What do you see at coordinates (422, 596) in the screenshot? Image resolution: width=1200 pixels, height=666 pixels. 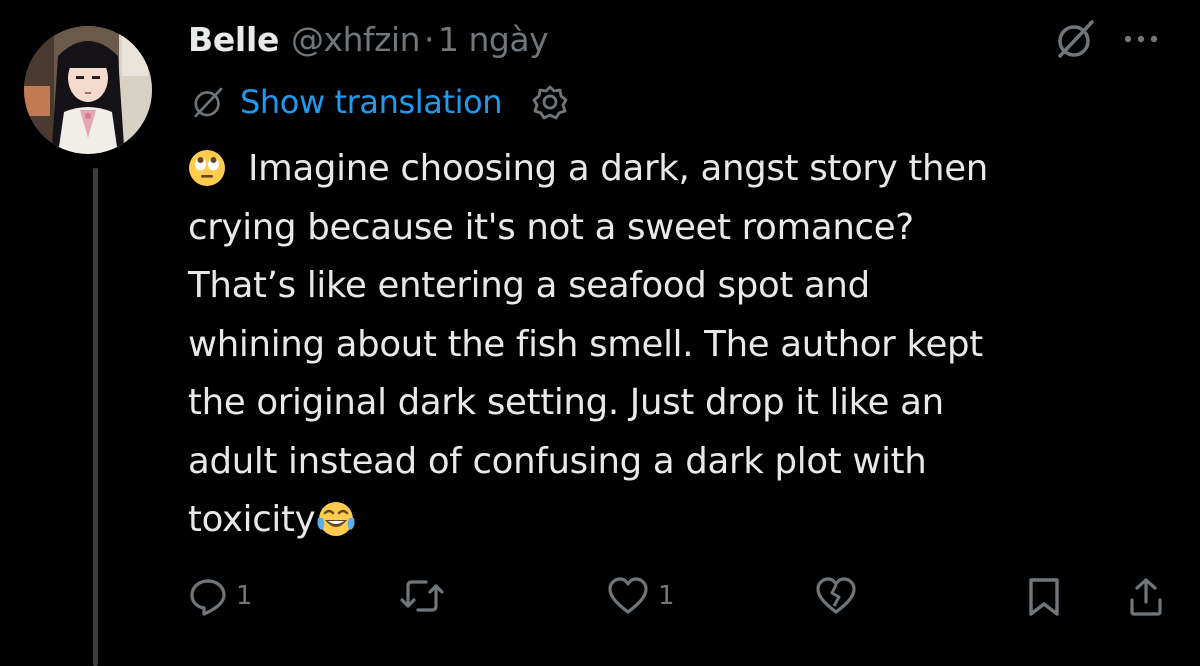 I see `repost-icon` at bounding box center [422, 596].